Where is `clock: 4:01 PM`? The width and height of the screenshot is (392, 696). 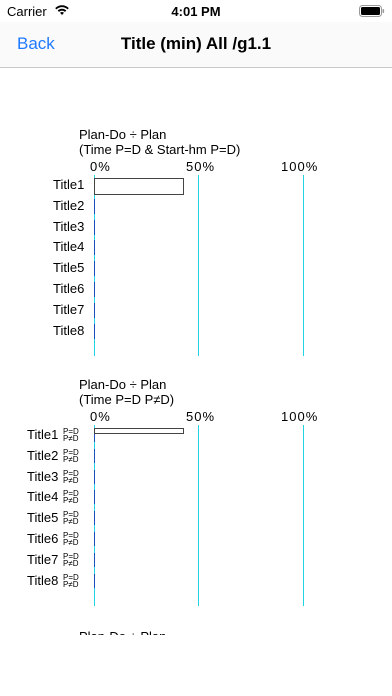 clock: 4:01 PM is located at coordinates (196, 11).